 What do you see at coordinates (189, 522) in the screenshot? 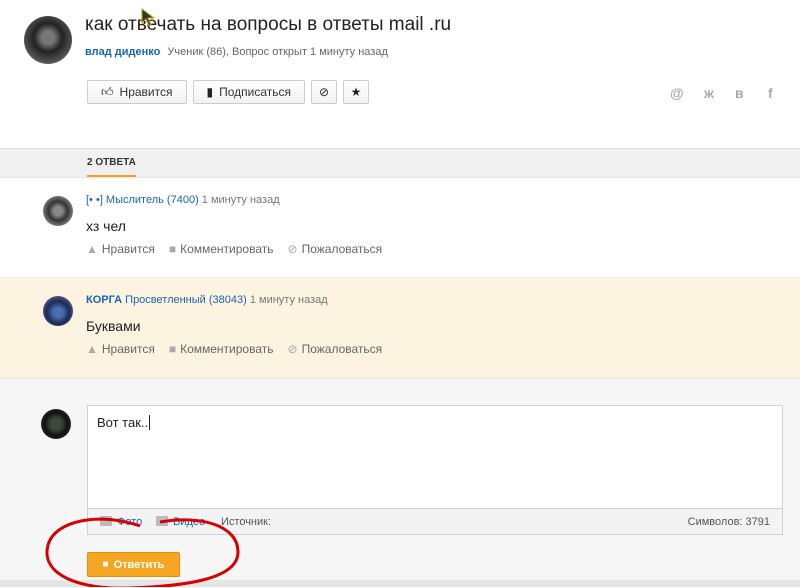
I see `video-label: Видео` at bounding box center [189, 522].